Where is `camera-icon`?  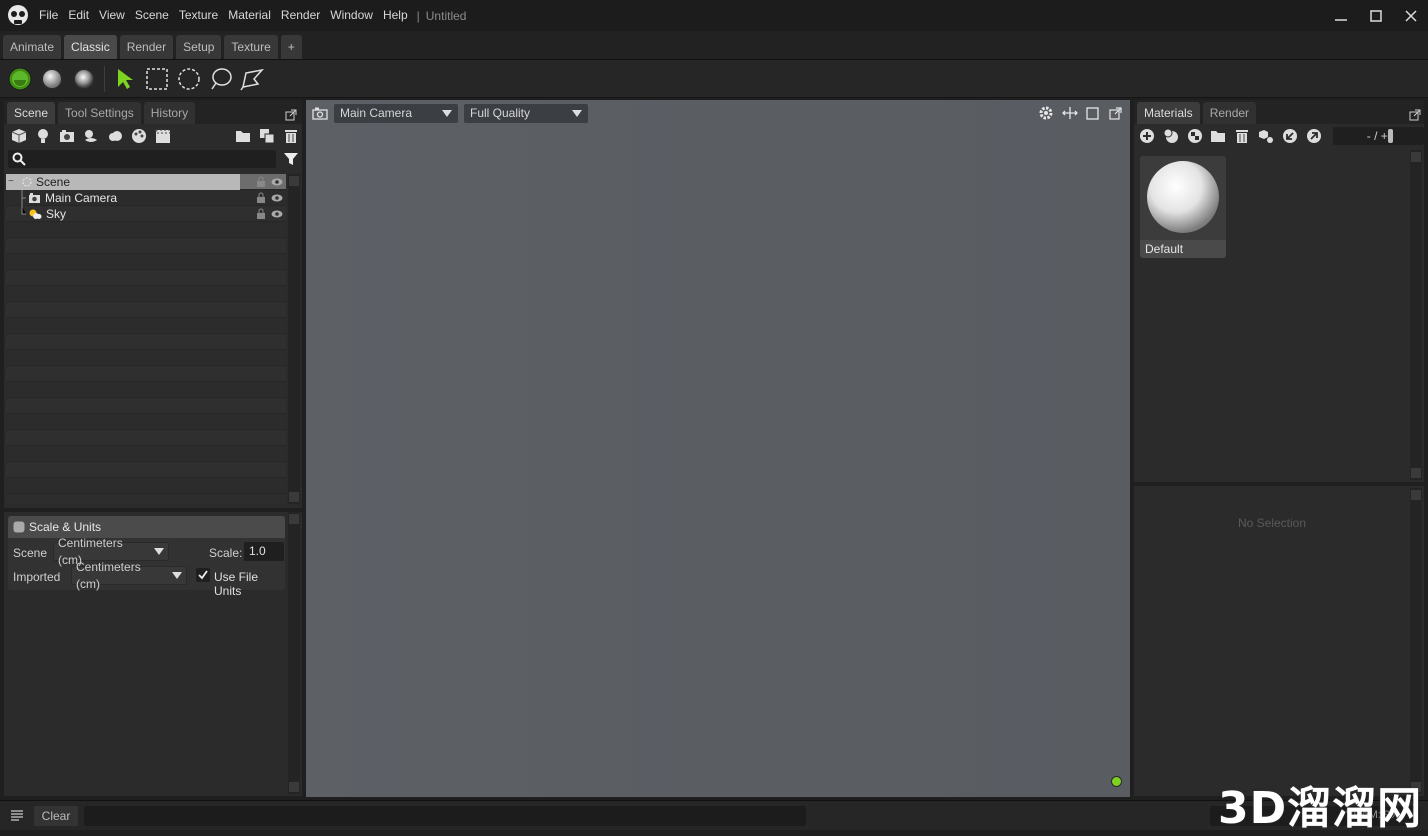
camera-icon is located at coordinates (320, 113).